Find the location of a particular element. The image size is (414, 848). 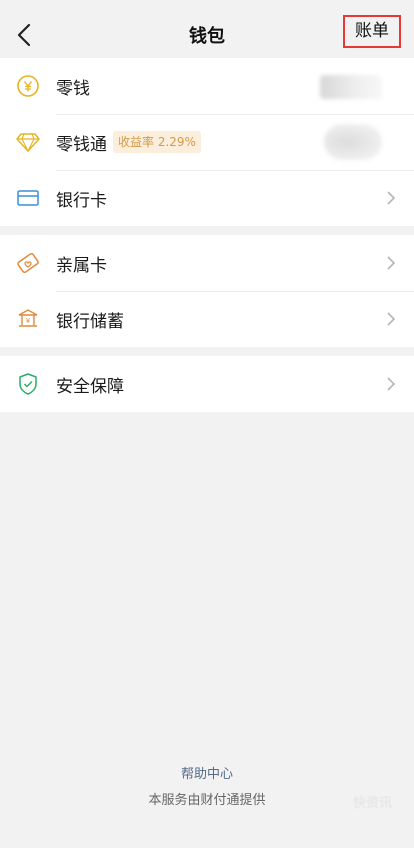

list-item-label: 银行储蓄 is located at coordinates (90, 321).